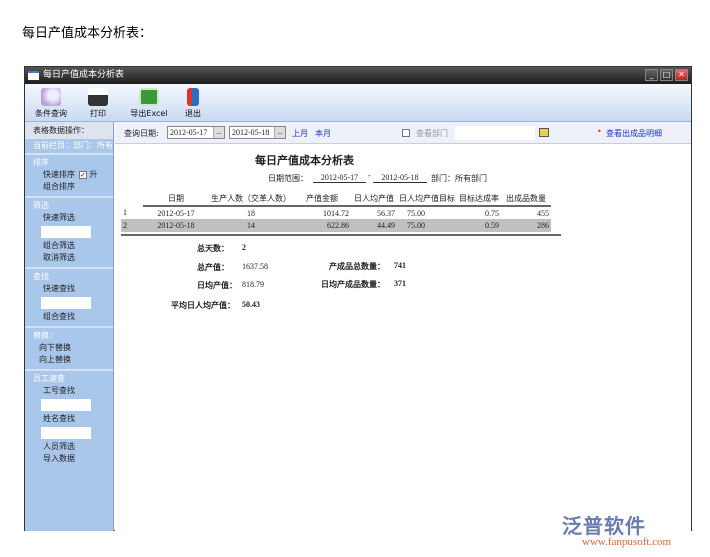 This screenshot has height=557, width=710. What do you see at coordinates (149, 113) in the screenshot?
I see `export-label: 导出Excel` at bounding box center [149, 113].